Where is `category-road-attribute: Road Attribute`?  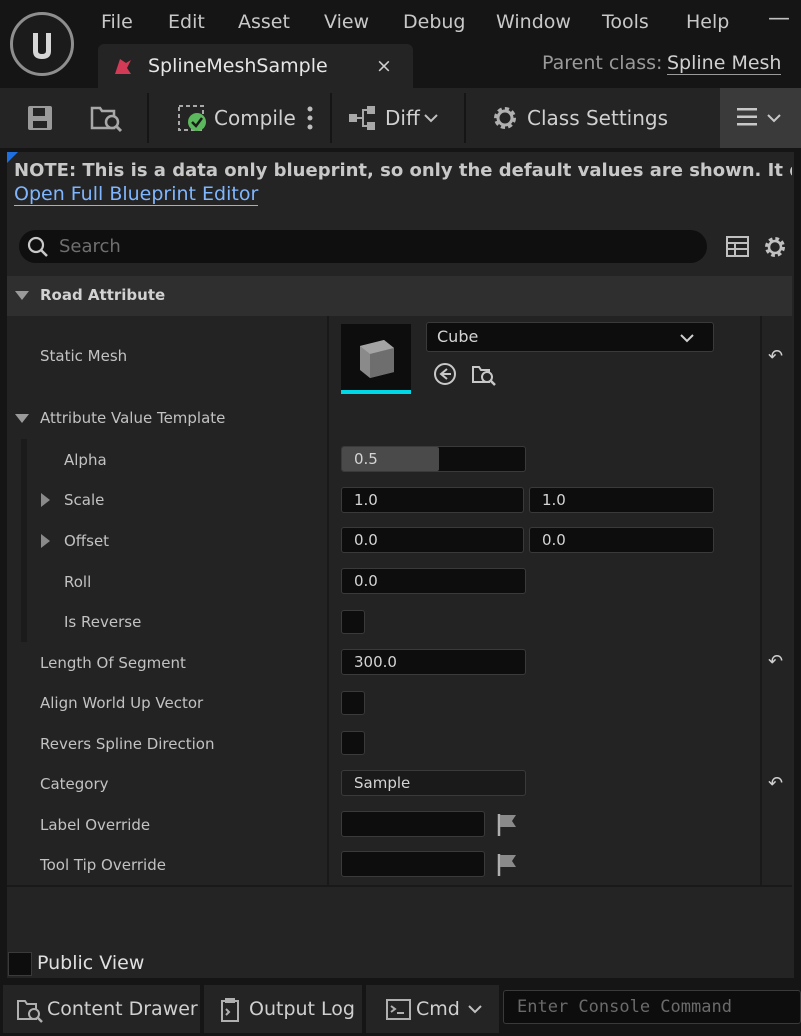
category-road-attribute: Road Attribute is located at coordinates (399, 297).